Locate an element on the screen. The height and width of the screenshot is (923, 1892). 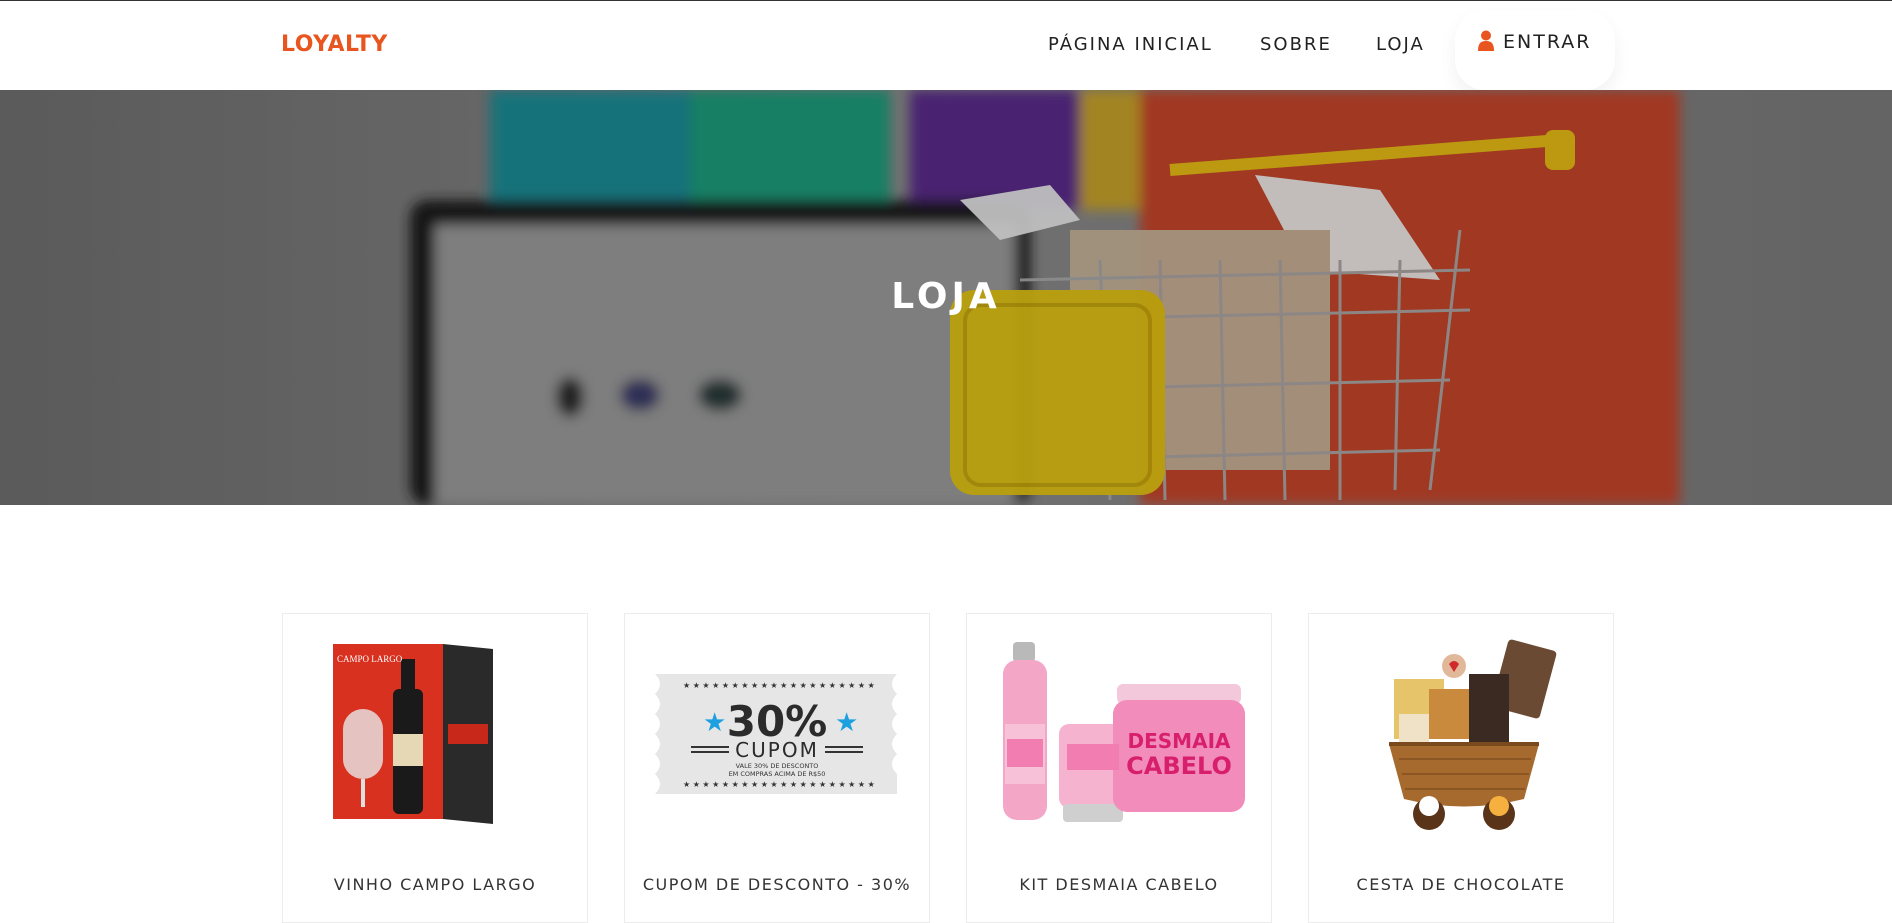
hair-kit-label-1: DESMAIA is located at coordinates (1179, 741).